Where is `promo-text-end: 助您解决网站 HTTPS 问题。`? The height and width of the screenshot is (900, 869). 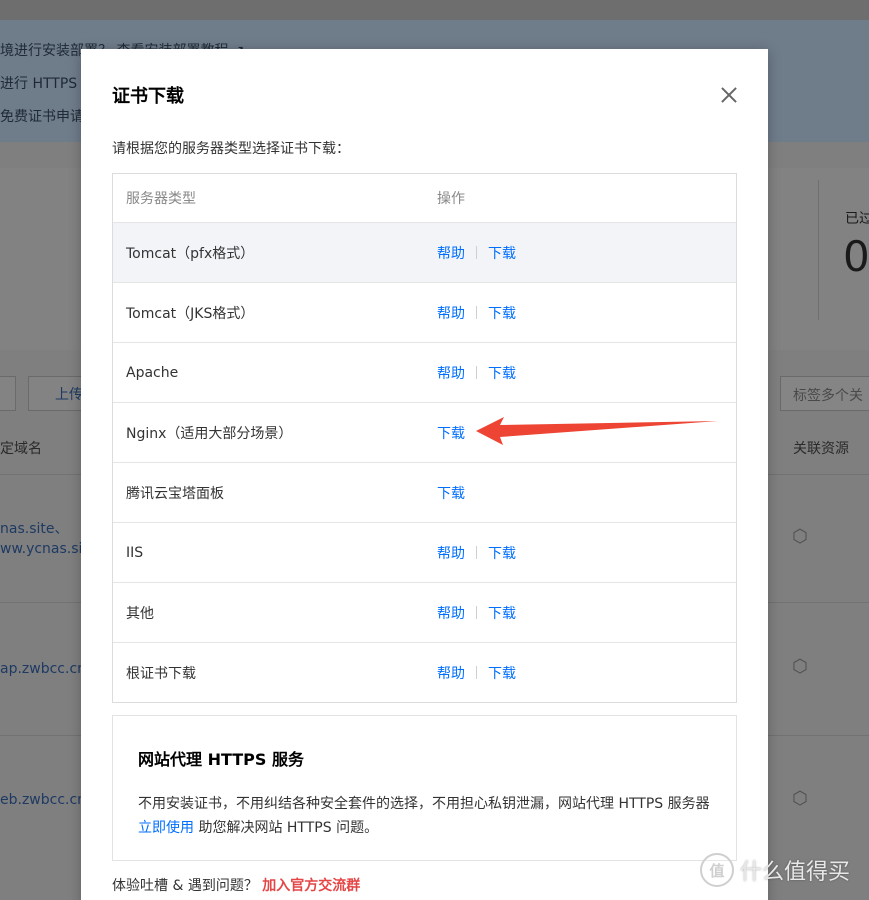 promo-text-end: 助您解决网站 HTTPS 问题。 is located at coordinates (288, 828).